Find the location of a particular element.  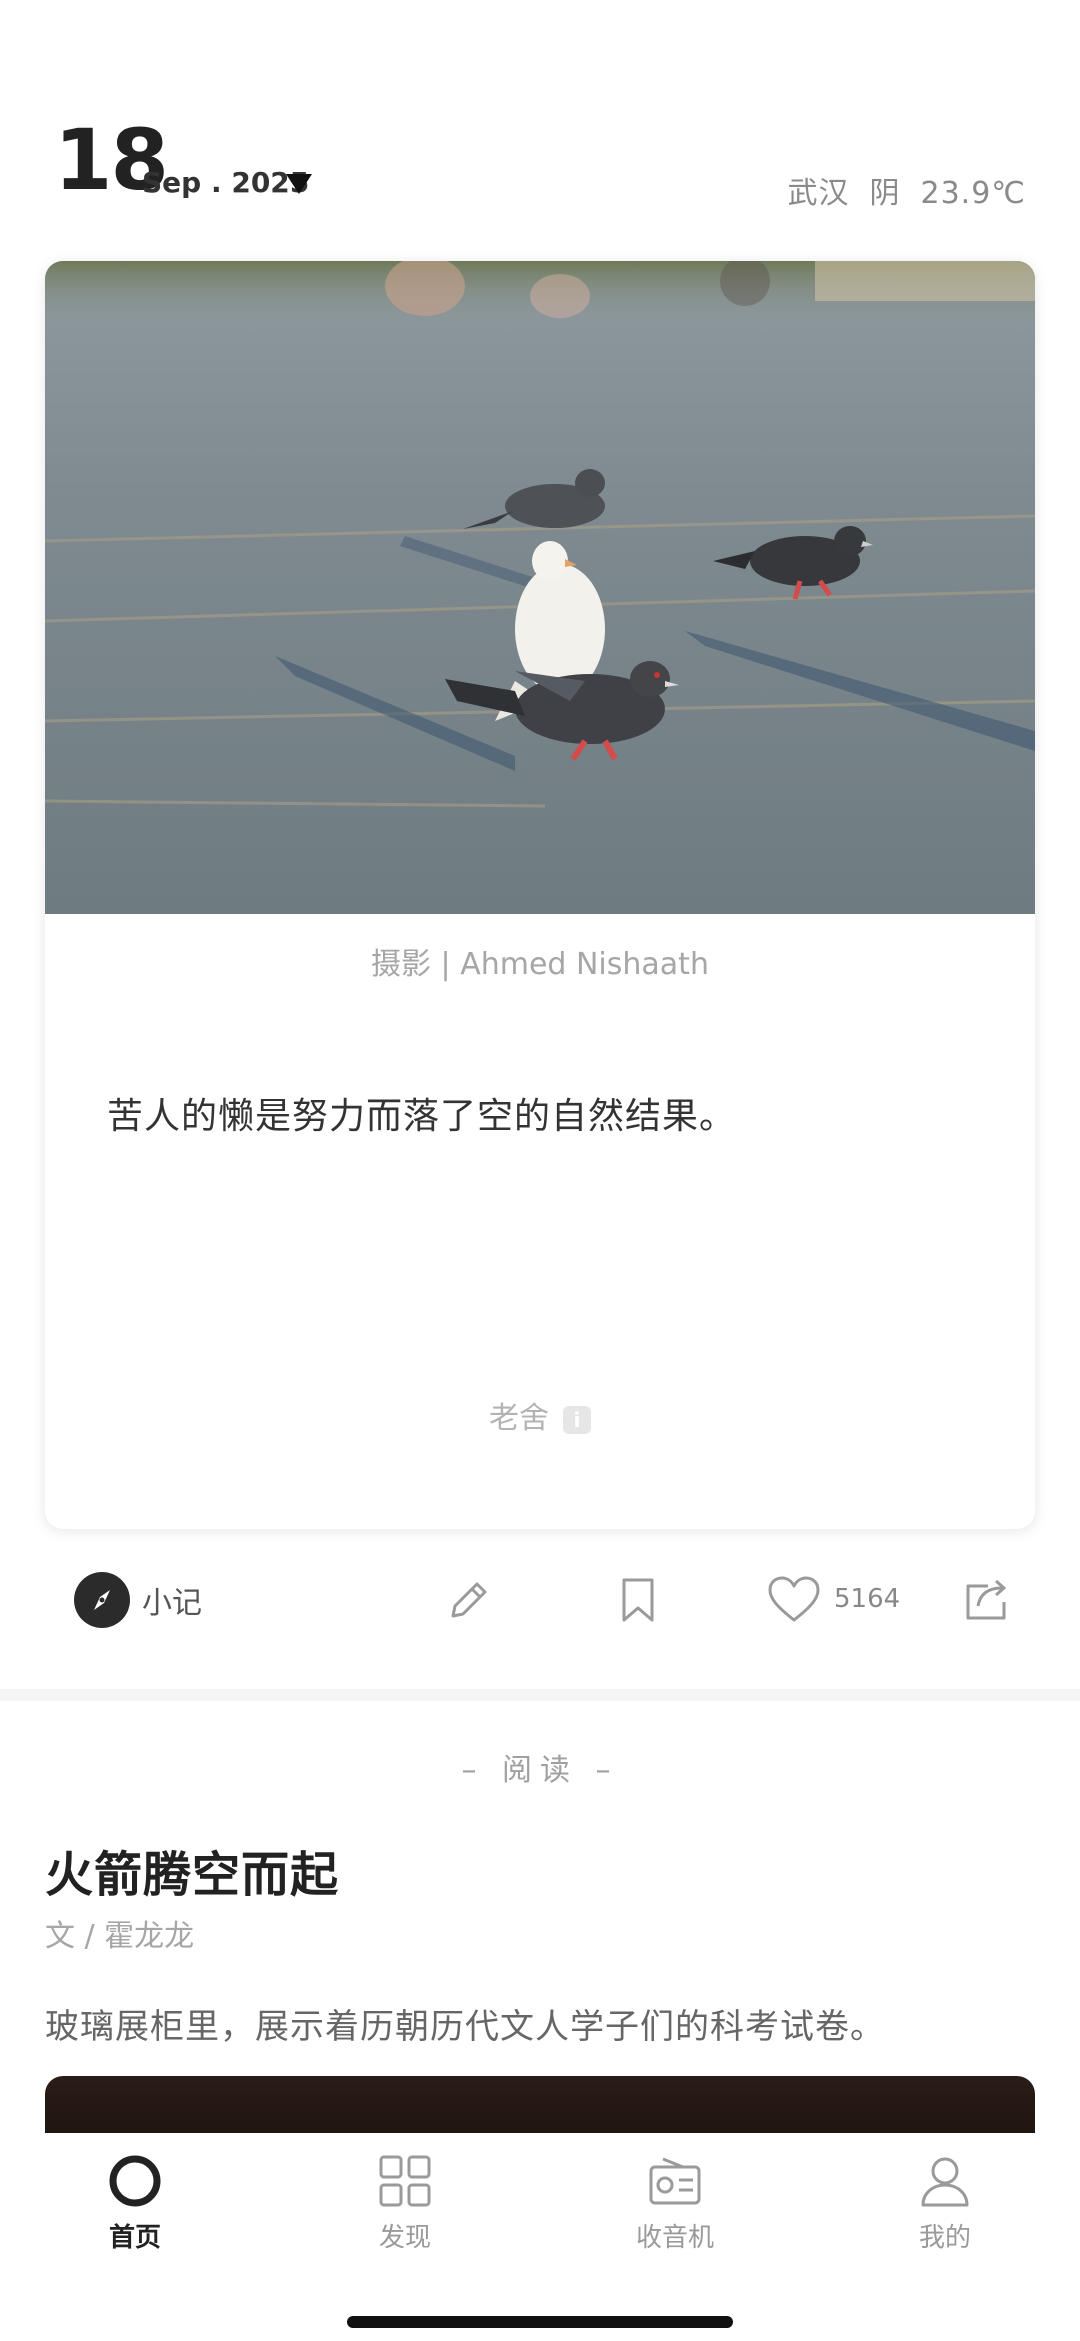

compass-icon is located at coordinates (102, 1600).